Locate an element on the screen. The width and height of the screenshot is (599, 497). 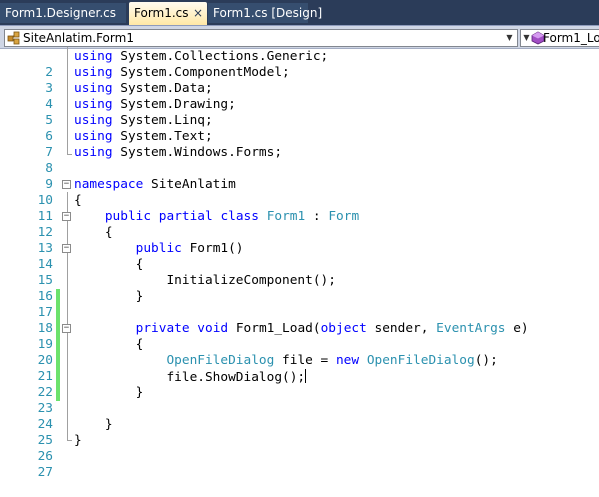
code-line: 10 − namespace SiteAnlatim is located at coordinates (299, 192).